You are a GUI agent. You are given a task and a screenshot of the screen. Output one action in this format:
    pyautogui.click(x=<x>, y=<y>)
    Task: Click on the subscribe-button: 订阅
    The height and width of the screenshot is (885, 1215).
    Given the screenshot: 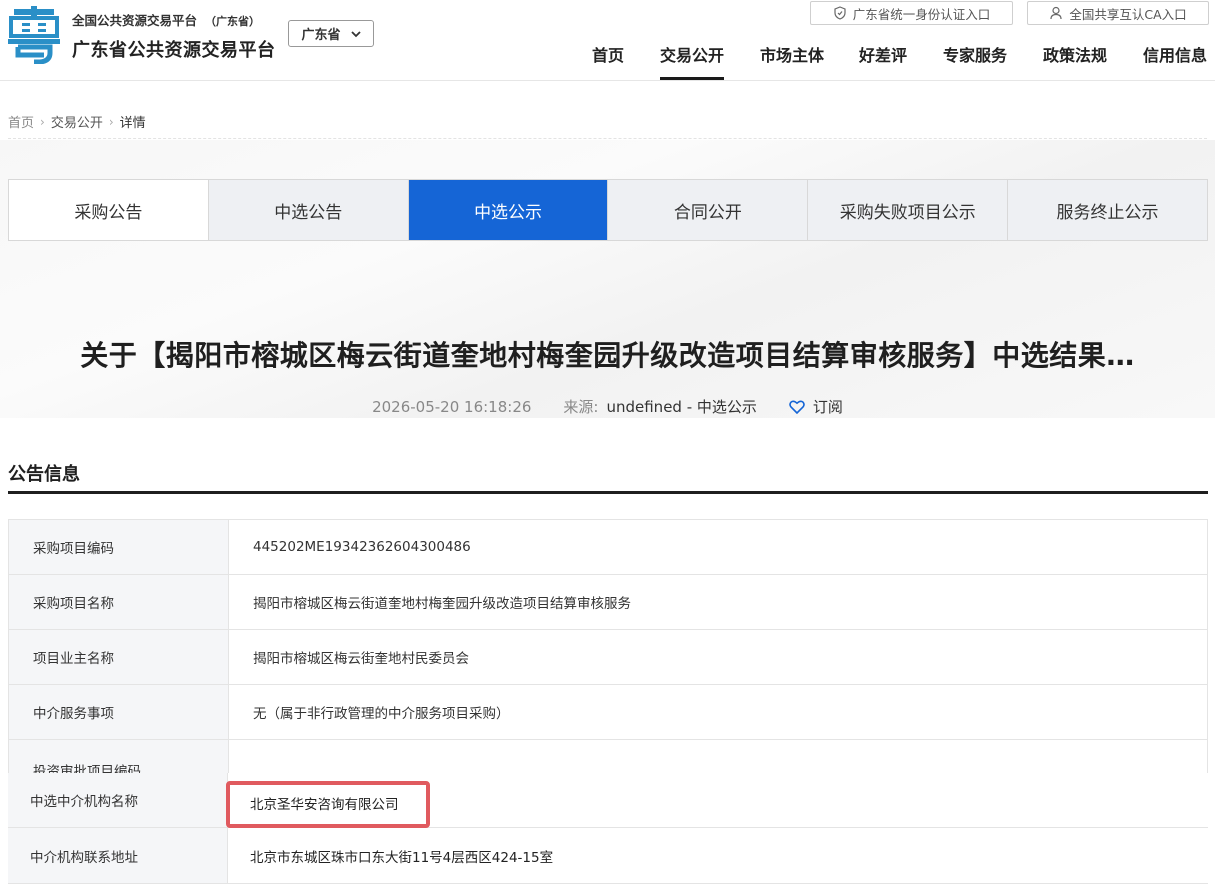 What is the action you would take?
    pyautogui.click(x=816, y=406)
    